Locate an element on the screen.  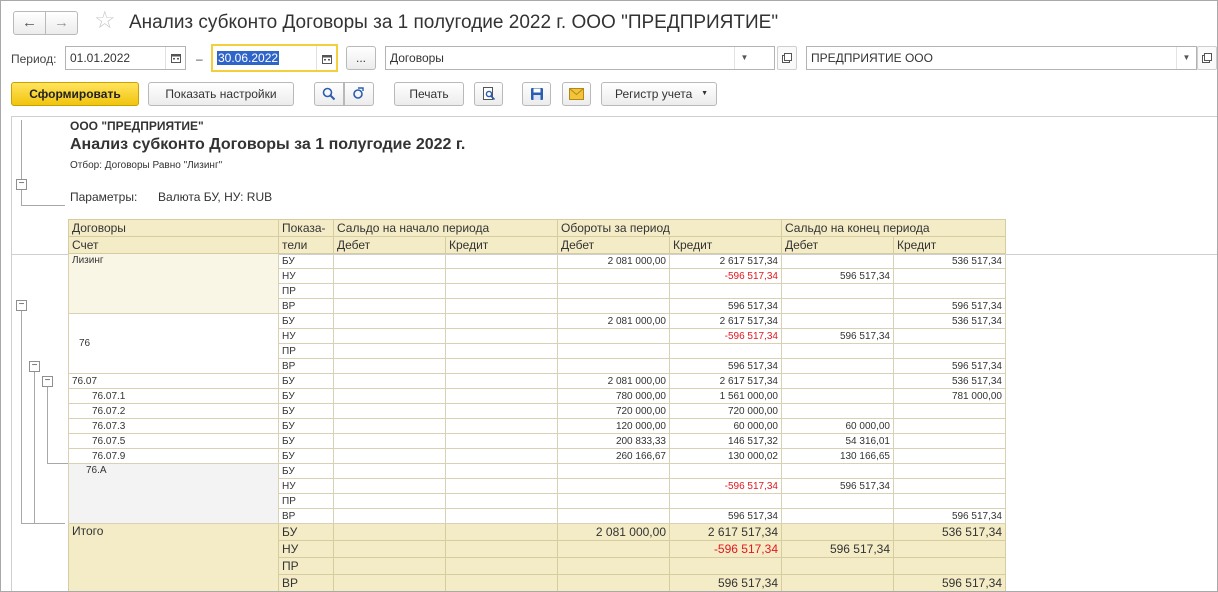
row-group-name: Лизинг is located at coordinates (173, 283).